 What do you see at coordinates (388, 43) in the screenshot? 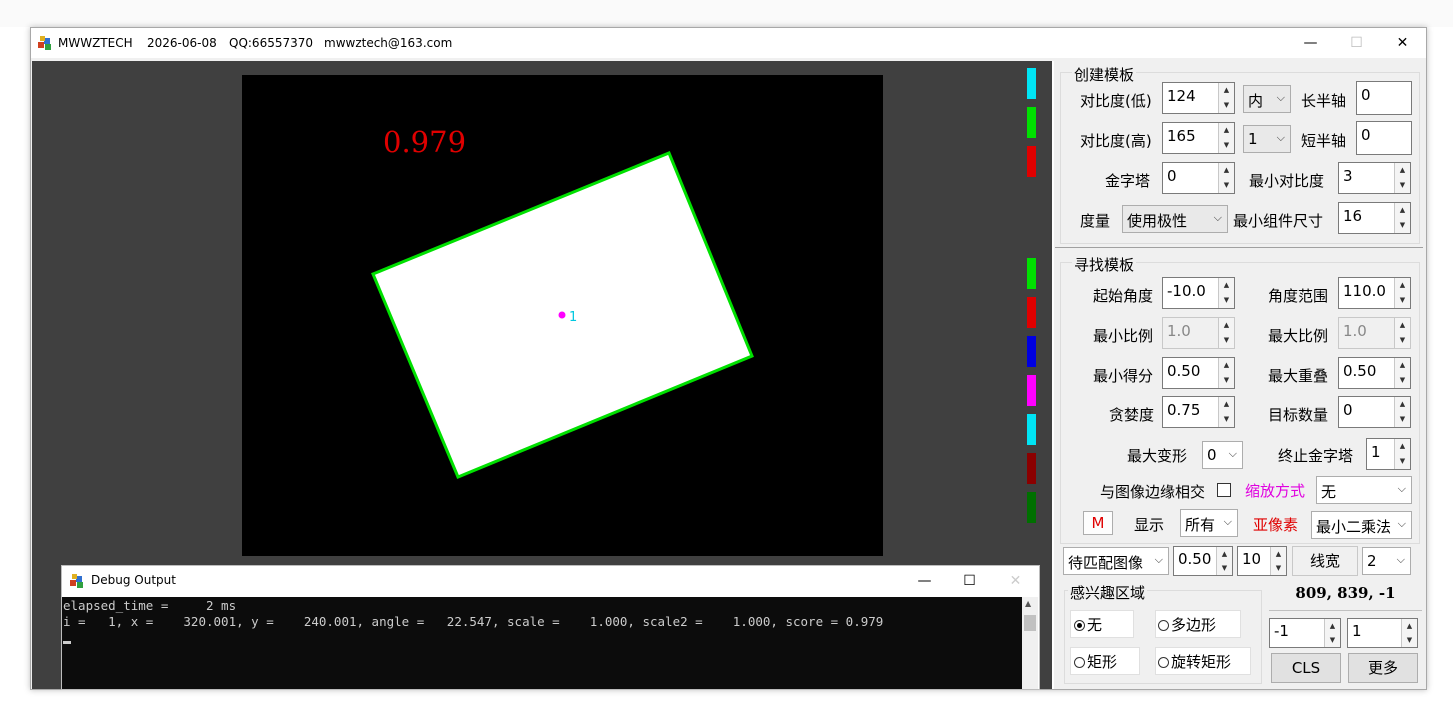
I see `title-email: mwwztech@163.com` at bounding box center [388, 43].